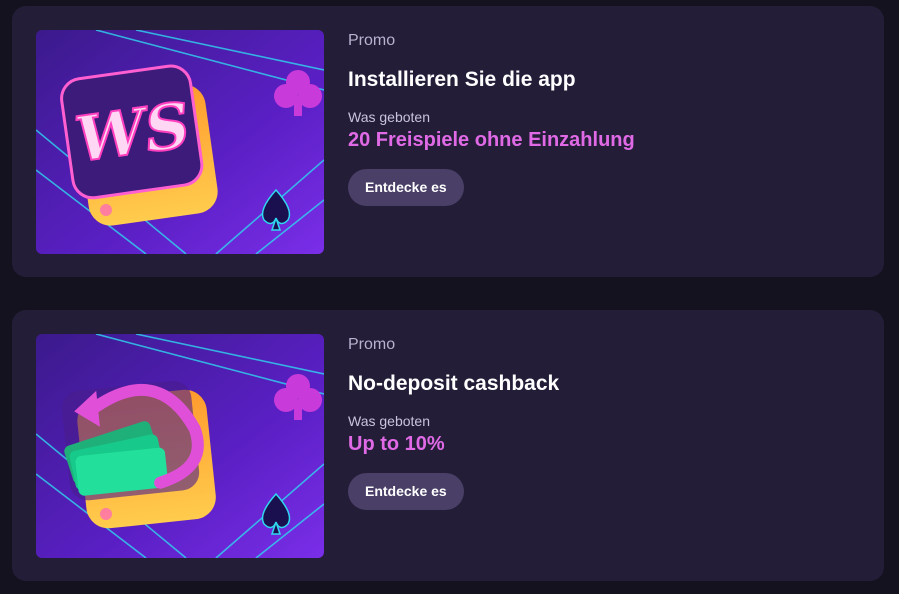 Image resolution: width=899 pixels, height=594 pixels. What do you see at coordinates (396, 444) in the screenshot?
I see `offer-value: Up to 10%` at bounding box center [396, 444].